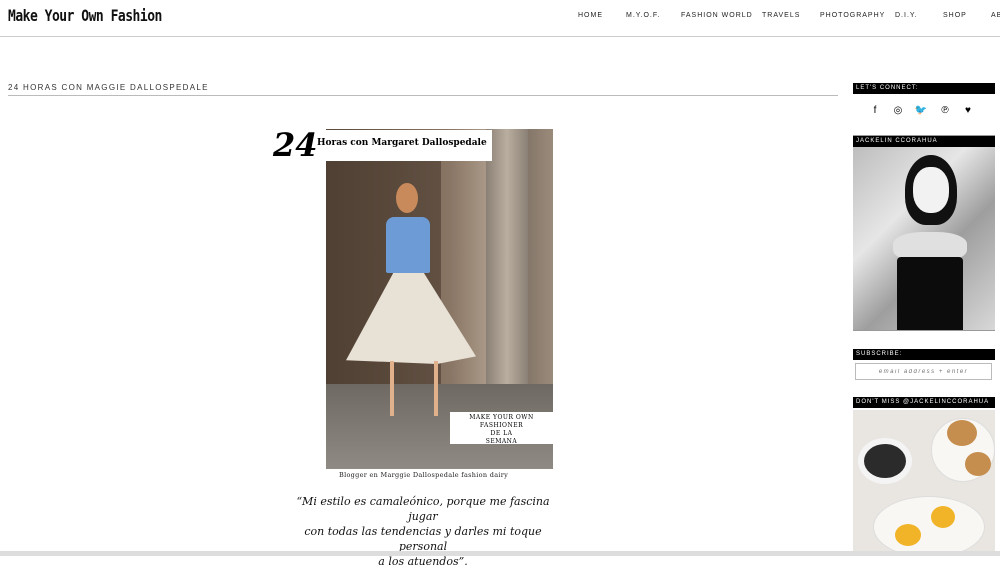  I want to click on photo-shirt, so click(408, 245).